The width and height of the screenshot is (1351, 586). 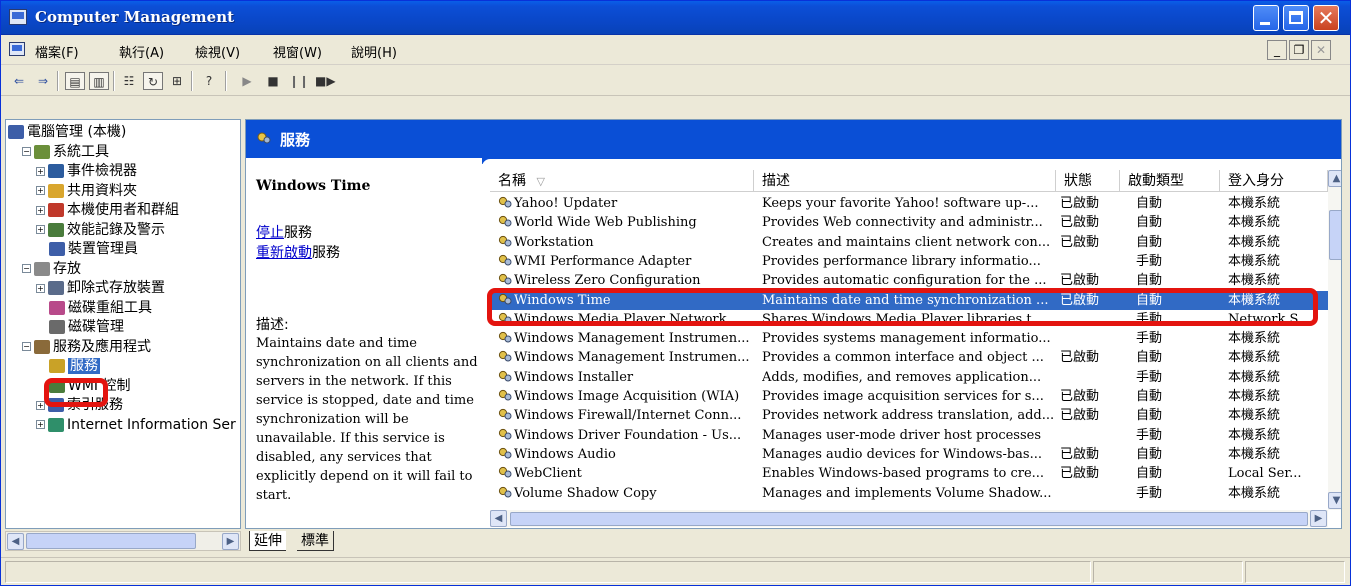 What do you see at coordinates (43, 81) in the screenshot?
I see `forward-icon: ⇒` at bounding box center [43, 81].